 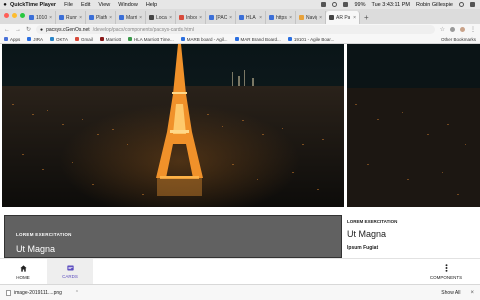 What do you see at coordinates (366, 18) in the screenshot?
I see `new-tab-button: +` at bounding box center [366, 18].